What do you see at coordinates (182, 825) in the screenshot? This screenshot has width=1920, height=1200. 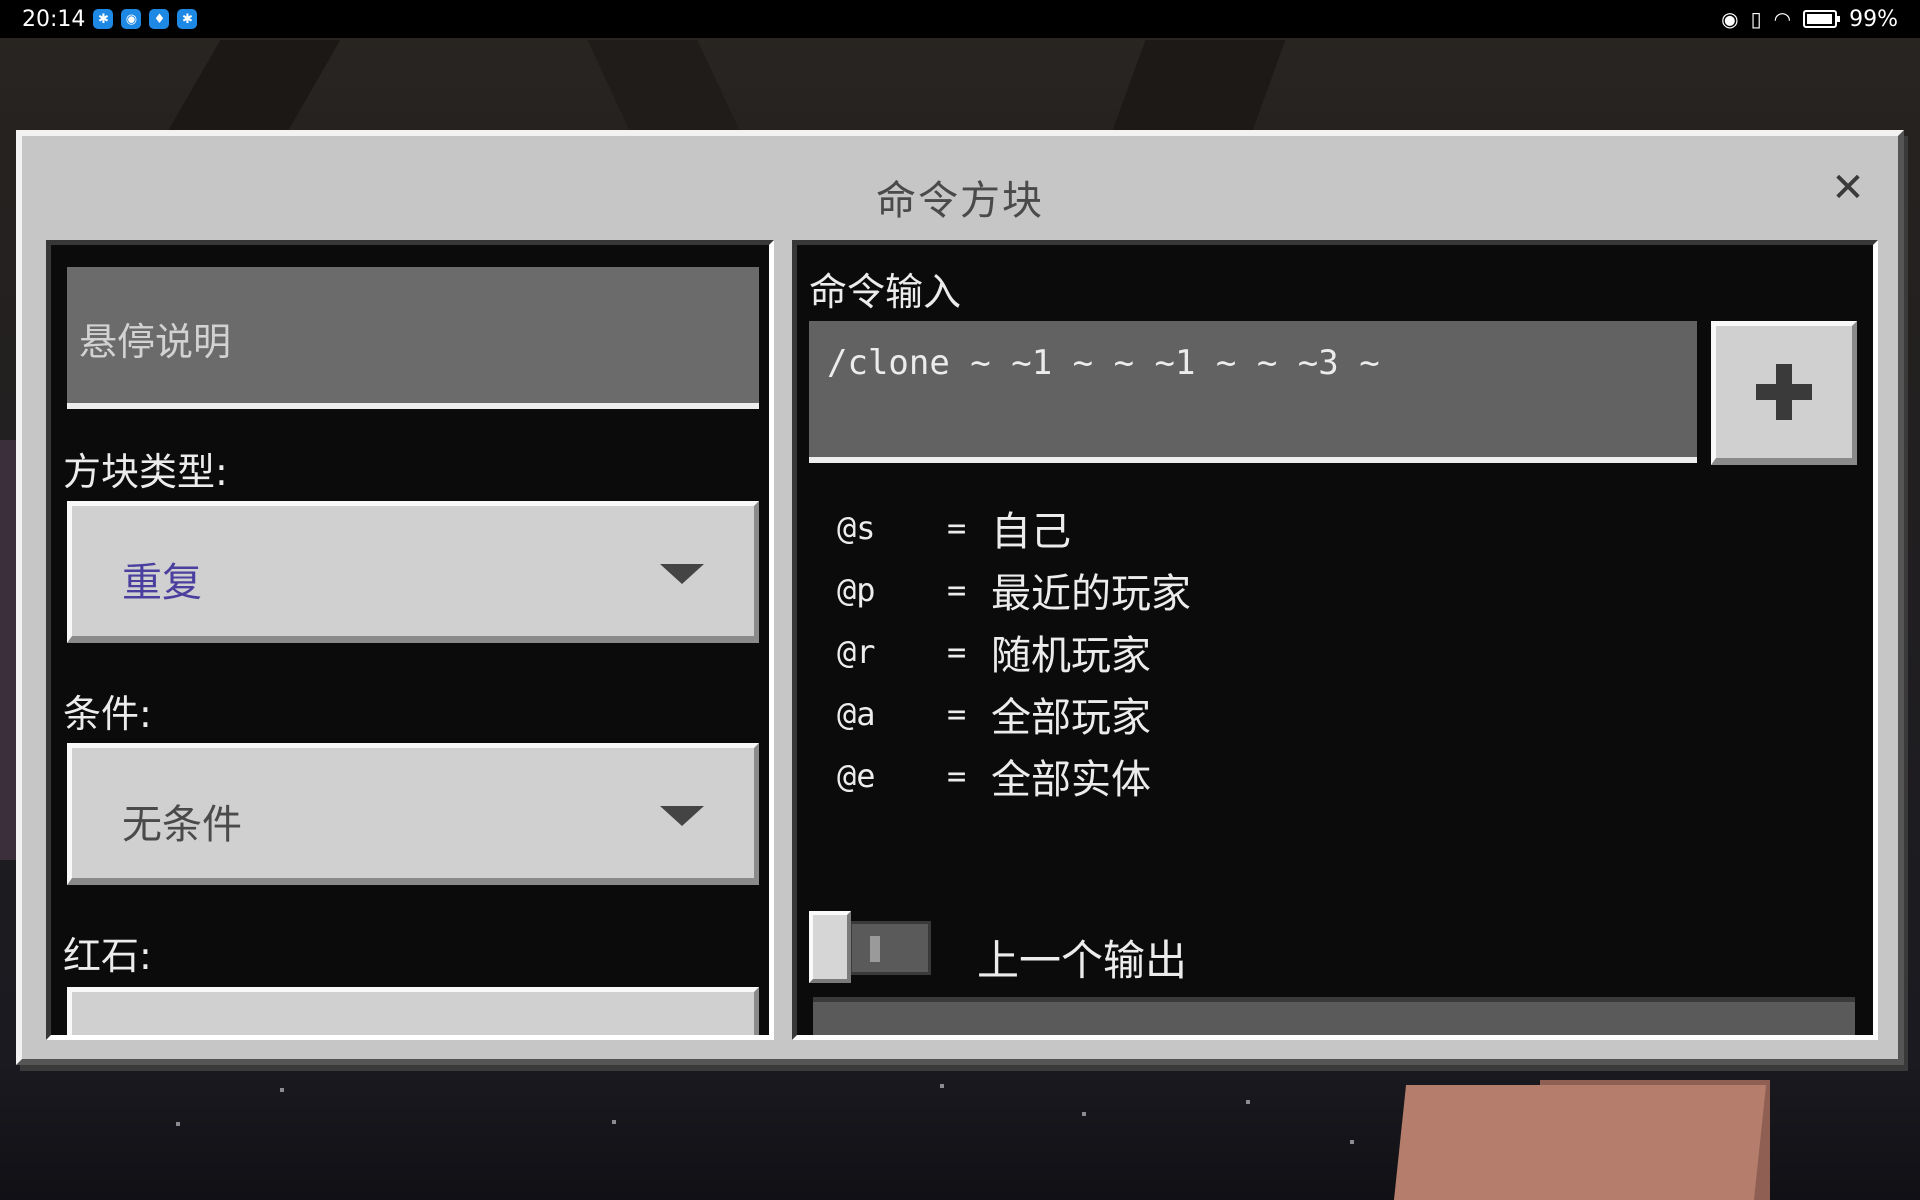 I see `condition-value: 无条件` at bounding box center [182, 825].